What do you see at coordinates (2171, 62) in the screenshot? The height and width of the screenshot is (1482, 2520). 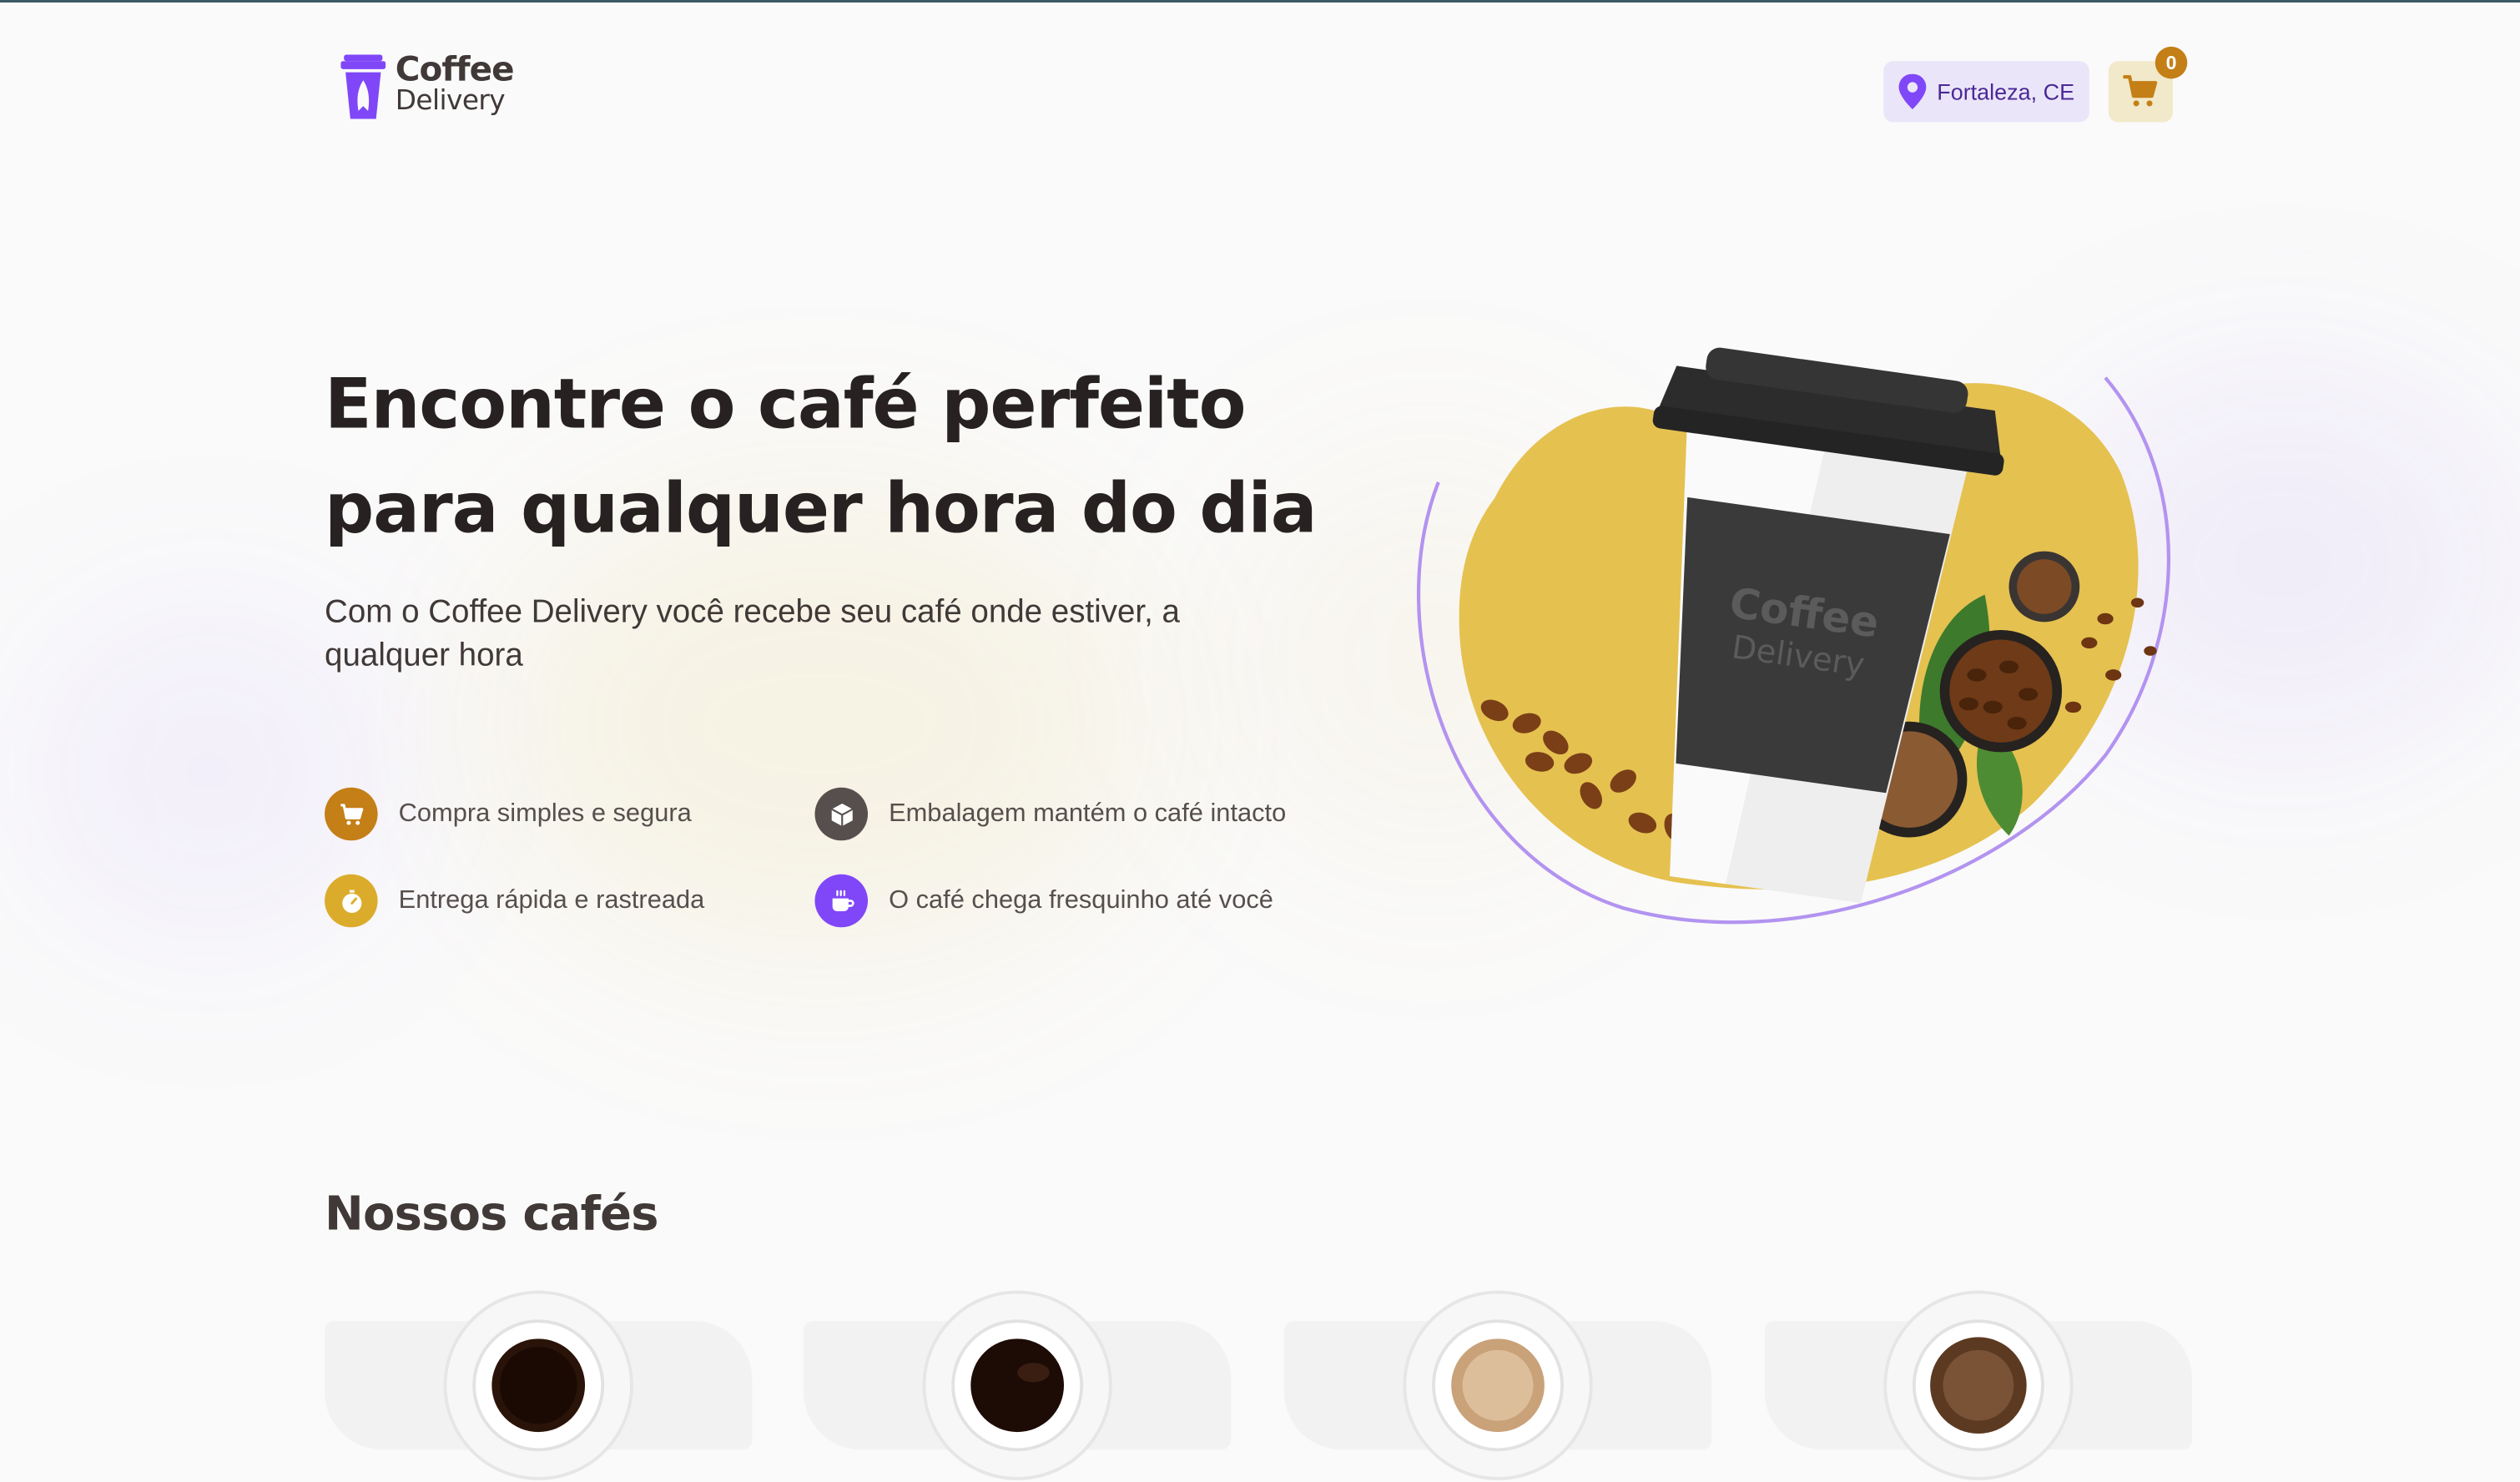 I see `cart-count-badge: 0` at bounding box center [2171, 62].